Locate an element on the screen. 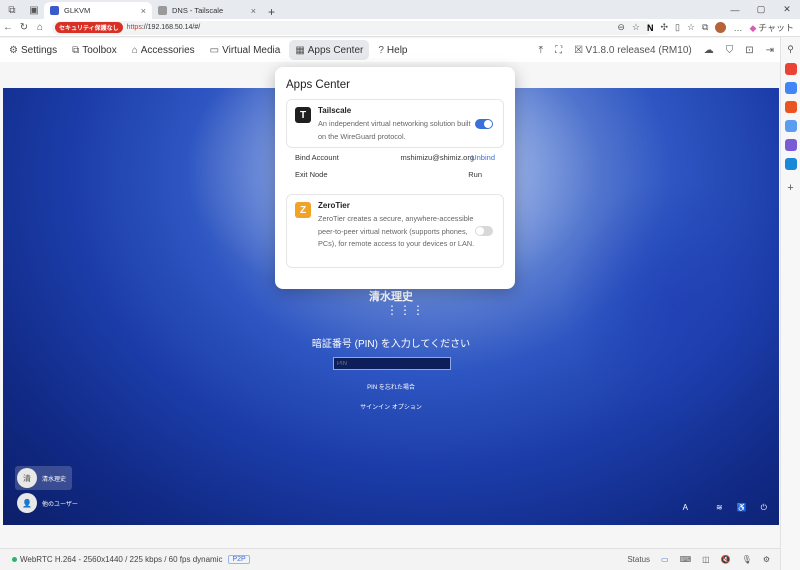 The image size is (800, 570). connection-status-icon is located at coordinates (14, 559).